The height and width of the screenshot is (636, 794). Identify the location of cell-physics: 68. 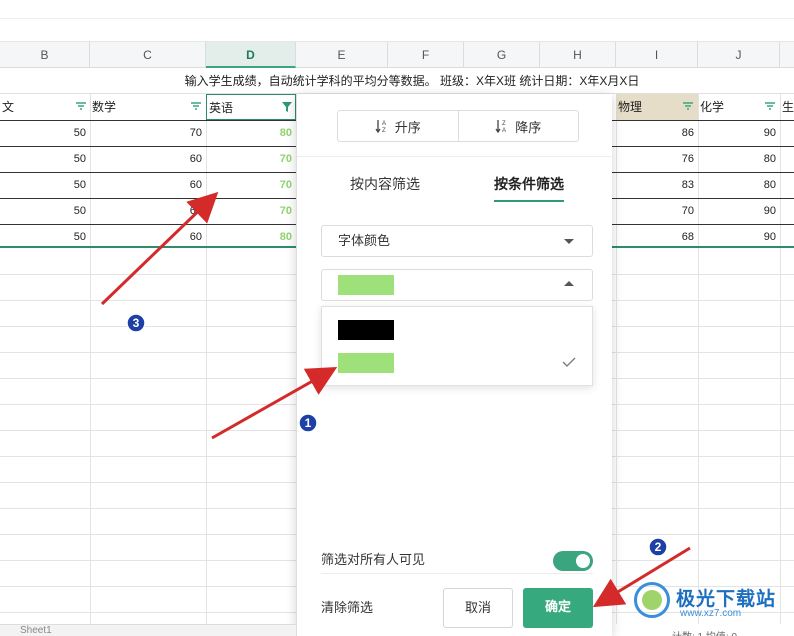
(657, 237).